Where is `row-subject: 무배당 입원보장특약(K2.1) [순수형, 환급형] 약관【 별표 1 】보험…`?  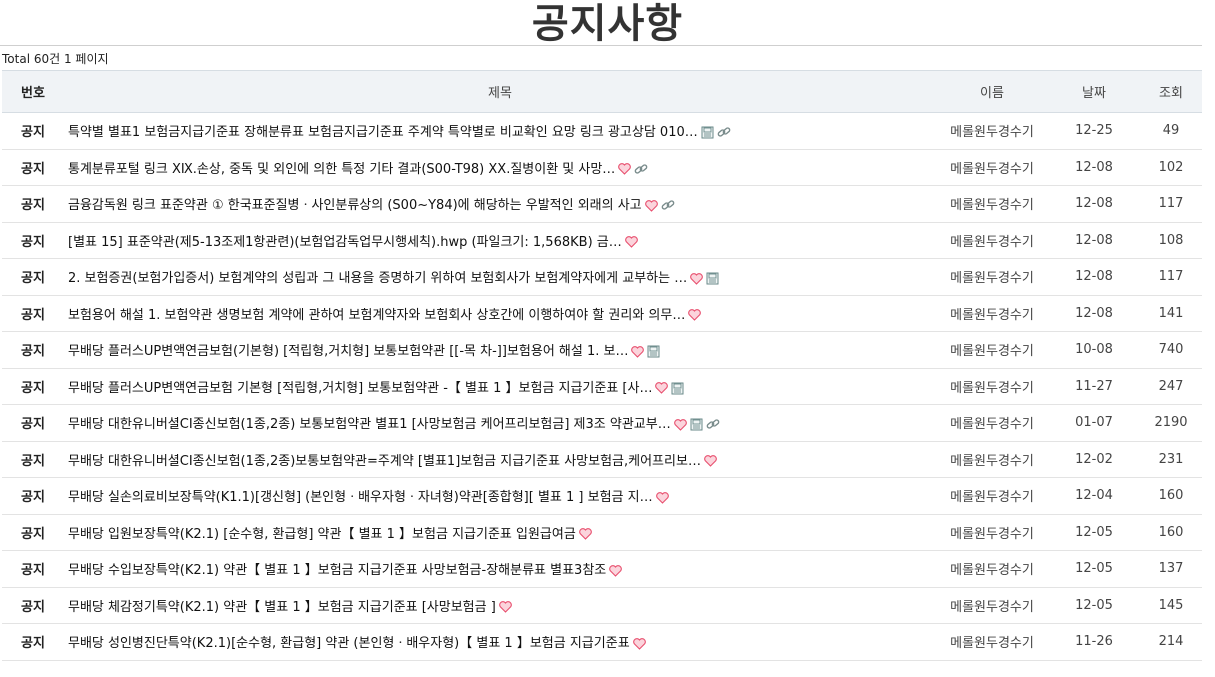 row-subject: 무배당 입원보장특약(K2.1) [순수형, 환급형] 약관【 별표 1 】보험… is located at coordinates (500, 532).